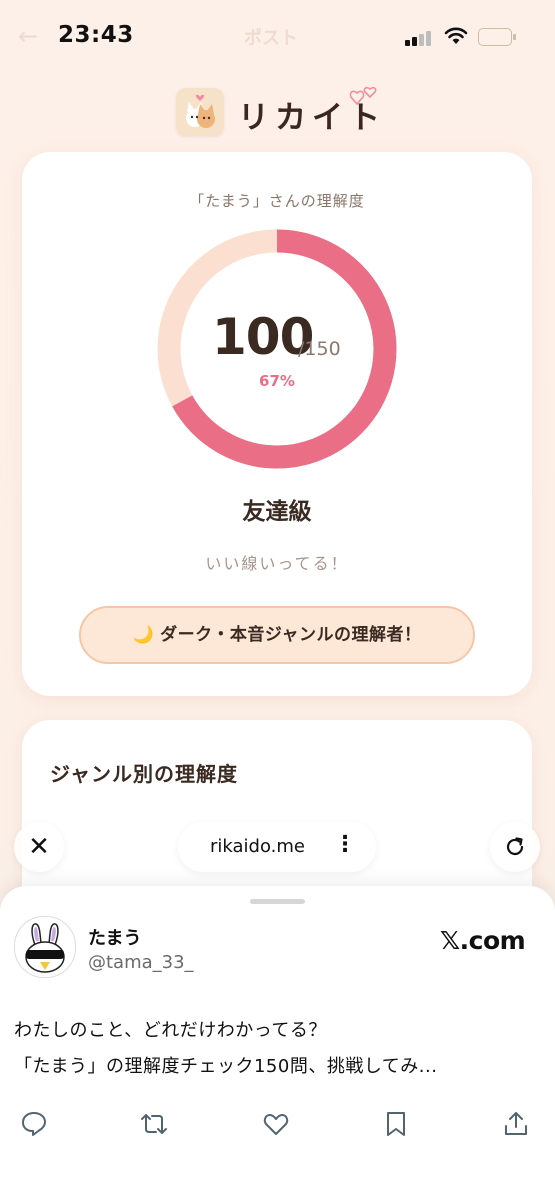 Image resolution: width=555 pixels, height=1200 pixels. I want to click on back-arrow-icon: ←, so click(28, 36).